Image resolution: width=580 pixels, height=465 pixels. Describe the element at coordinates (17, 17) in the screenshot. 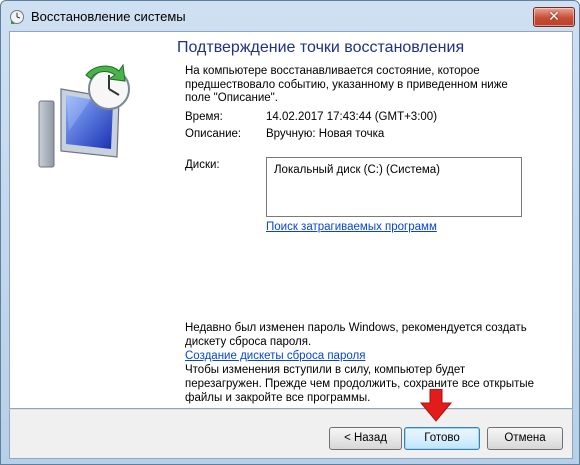

I see `system-restore-icon` at that location.